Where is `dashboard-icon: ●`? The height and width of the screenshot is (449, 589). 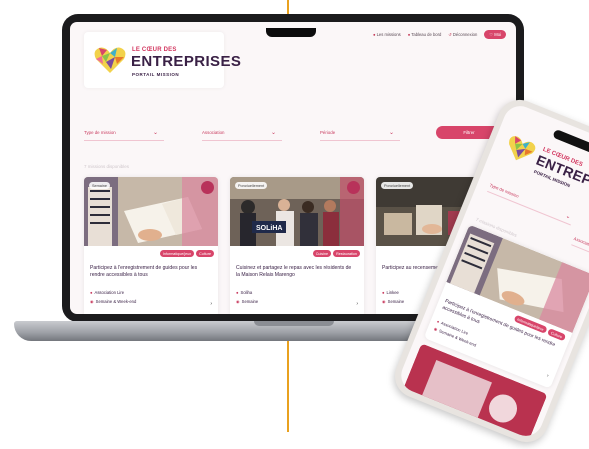 dashboard-icon: ● is located at coordinates (409, 34).